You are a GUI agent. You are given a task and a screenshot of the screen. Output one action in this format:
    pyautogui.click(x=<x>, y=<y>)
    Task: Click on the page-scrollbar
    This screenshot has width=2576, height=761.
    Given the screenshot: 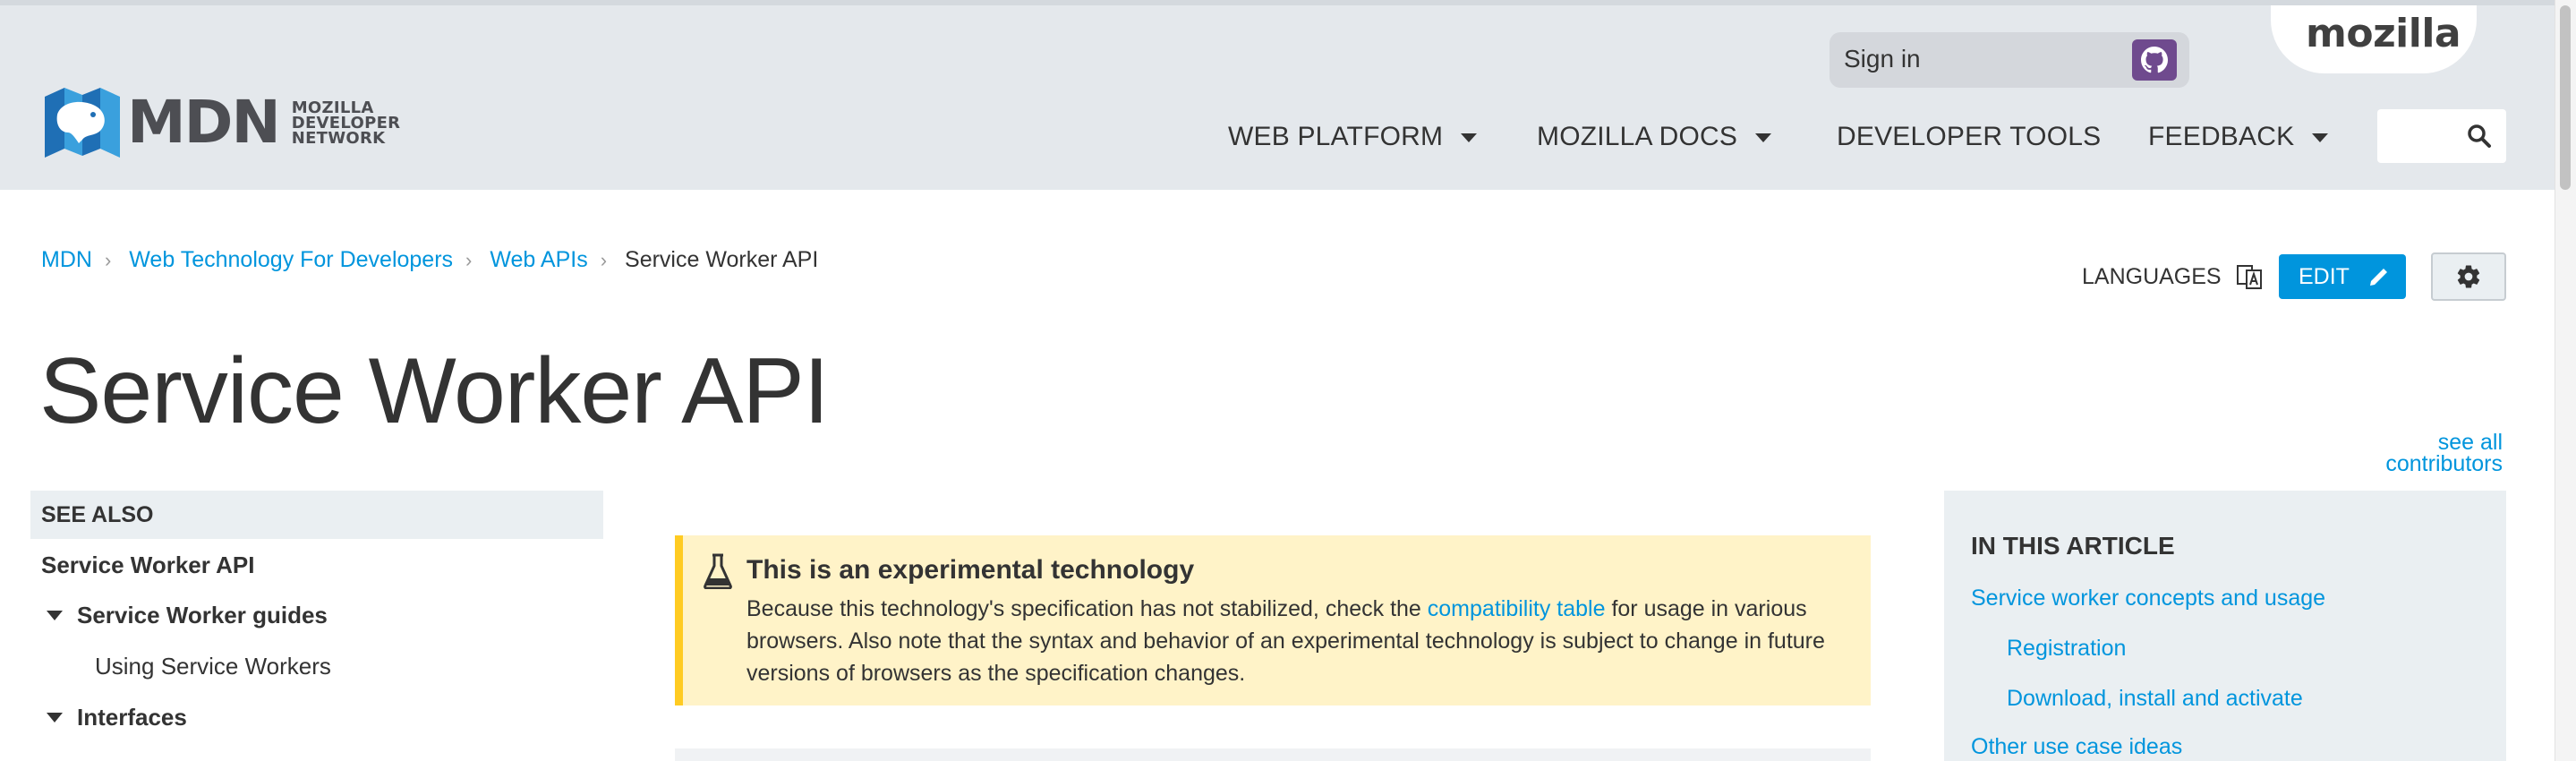 What is the action you would take?
    pyautogui.click(x=2565, y=380)
    